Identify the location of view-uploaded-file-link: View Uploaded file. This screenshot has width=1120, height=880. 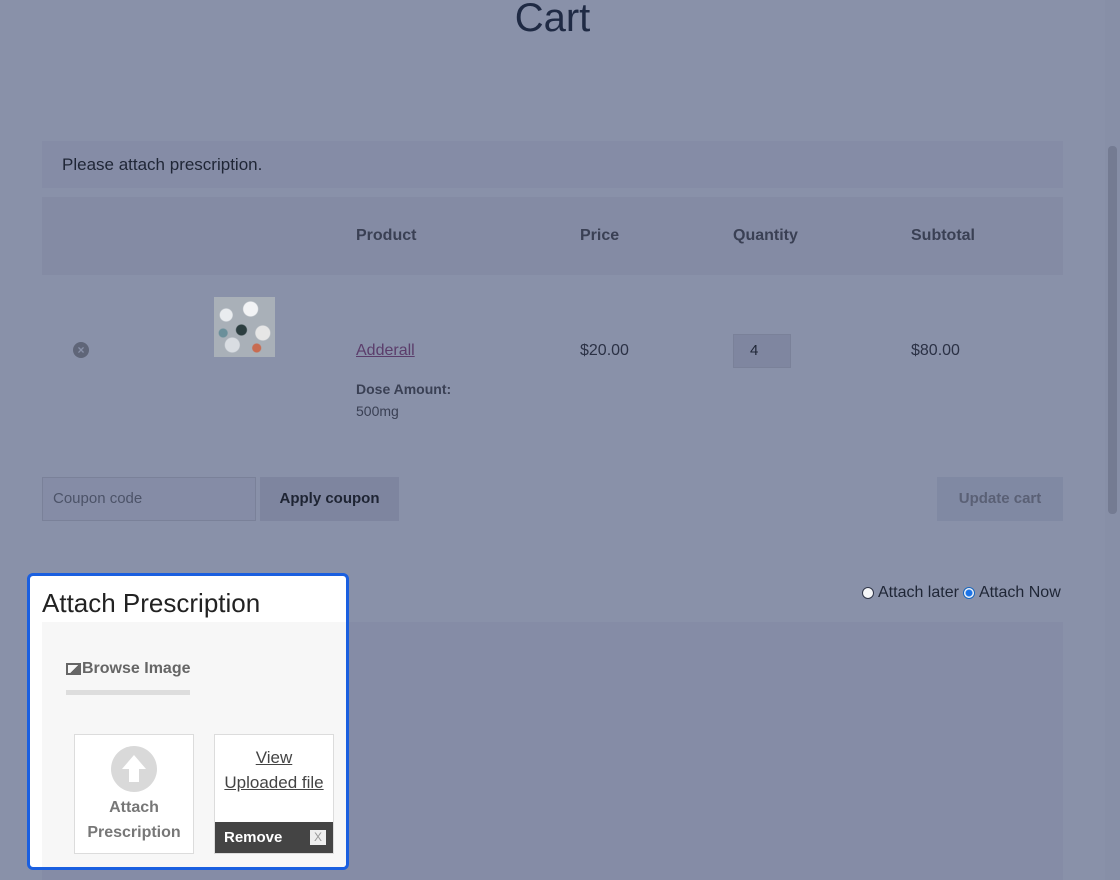
(274, 770).